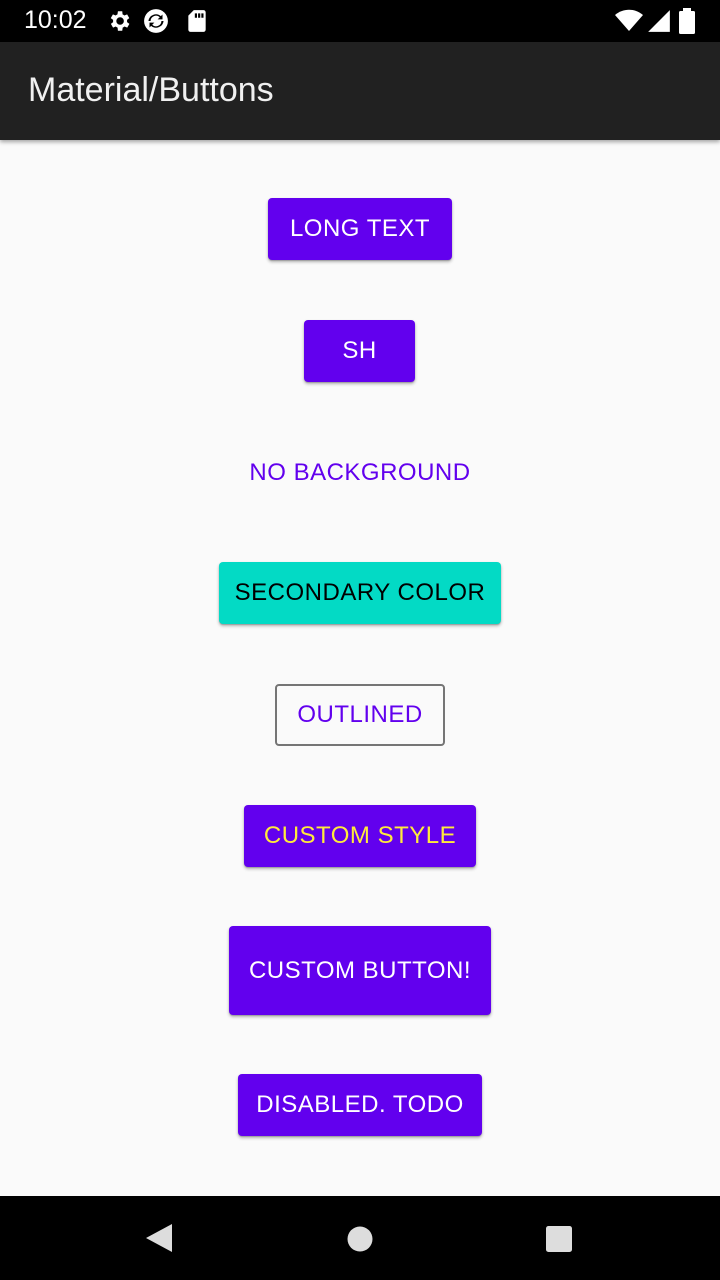 The image size is (720, 1280). I want to click on page-title: Material/Buttons, so click(151, 90).